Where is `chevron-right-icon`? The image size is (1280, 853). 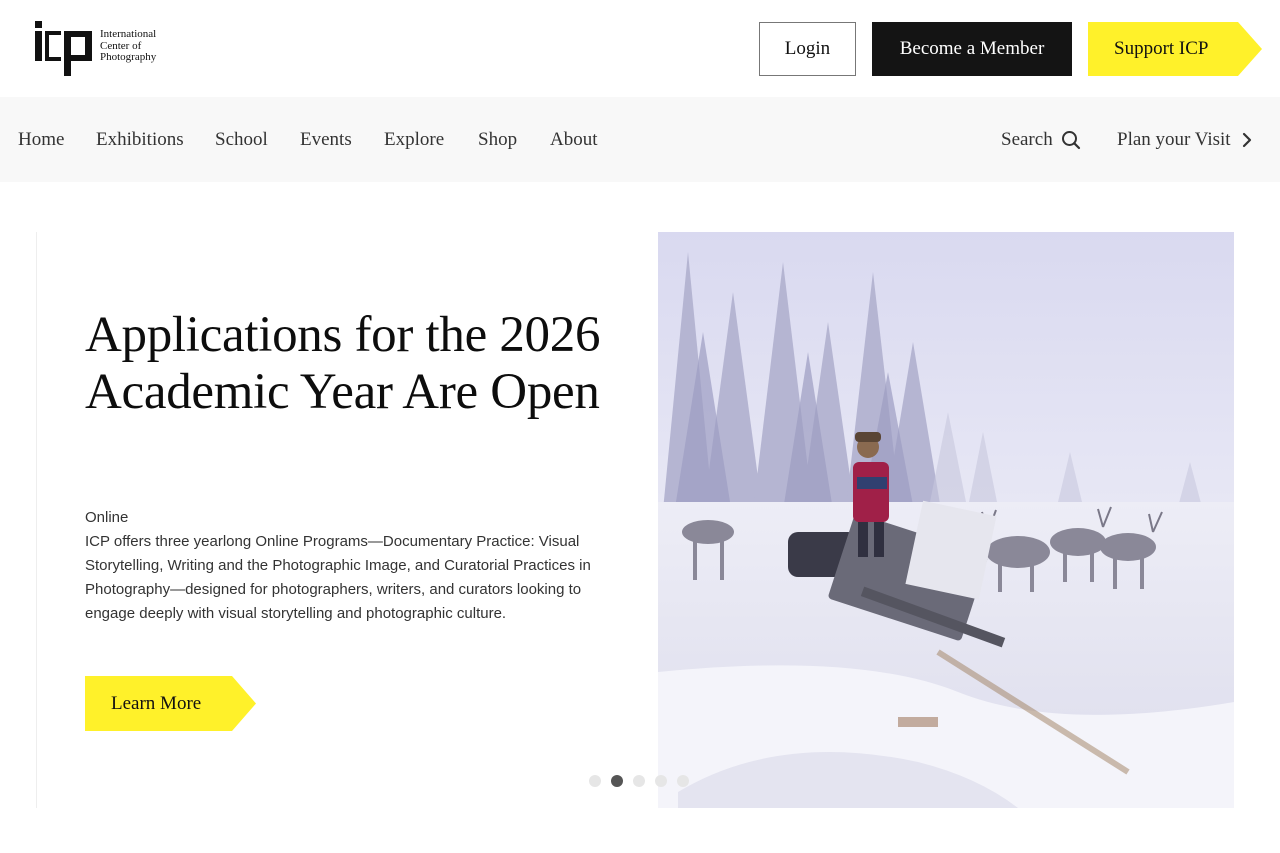
chevron-right-icon is located at coordinates (1247, 140).